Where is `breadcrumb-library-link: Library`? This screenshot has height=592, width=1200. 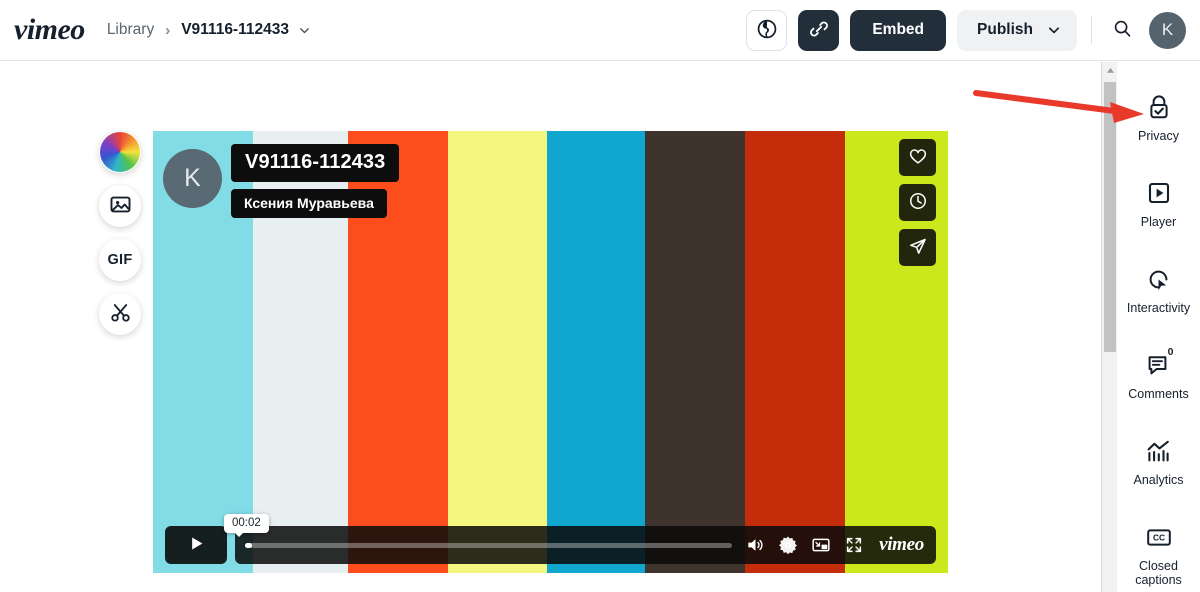 breadcrumb-library-link: Library is located at coordinates (130, 30).